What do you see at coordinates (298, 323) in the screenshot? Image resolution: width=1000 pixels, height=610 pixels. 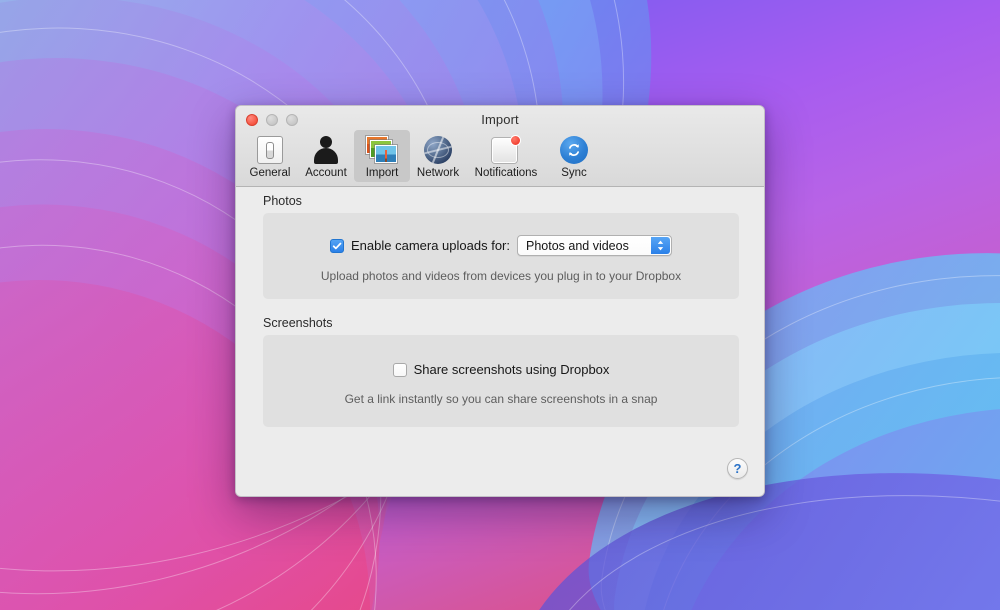 I see `screenshots-section-title: Screenshots` at bounding box center [298, 323].